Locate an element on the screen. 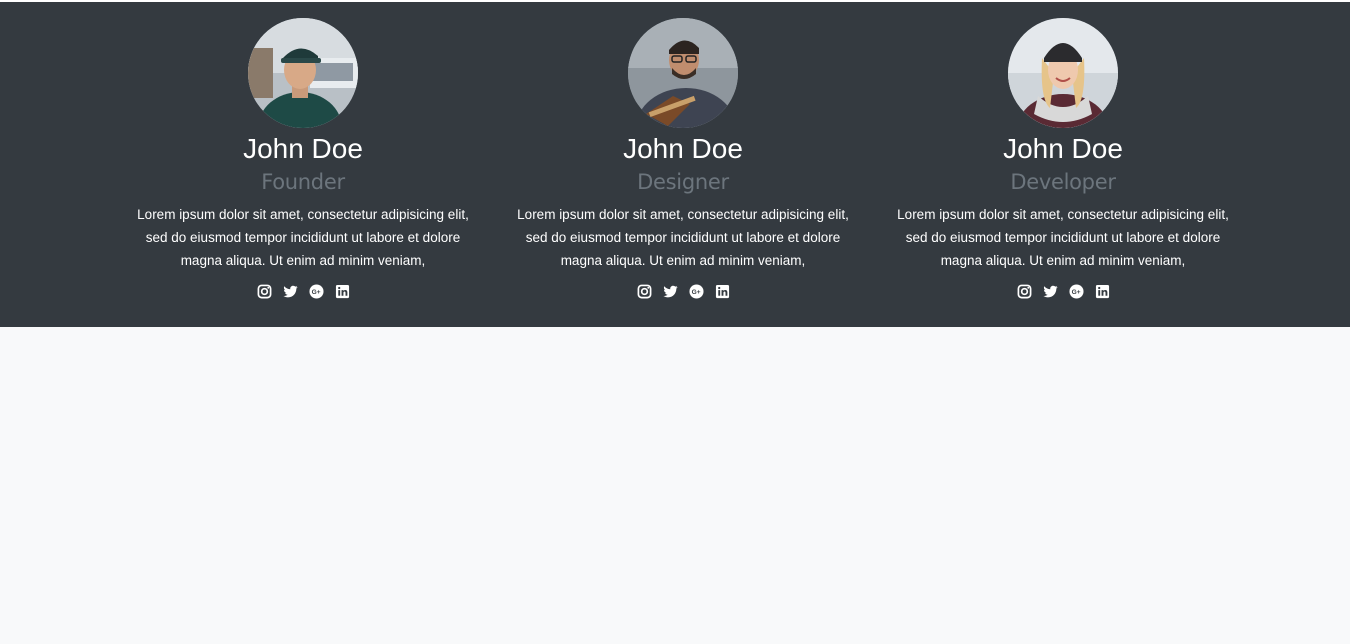 Image resolution: width=1350 pixels, height=644 pixels. avatar-photo-designer is located at coordinates (683, 73).